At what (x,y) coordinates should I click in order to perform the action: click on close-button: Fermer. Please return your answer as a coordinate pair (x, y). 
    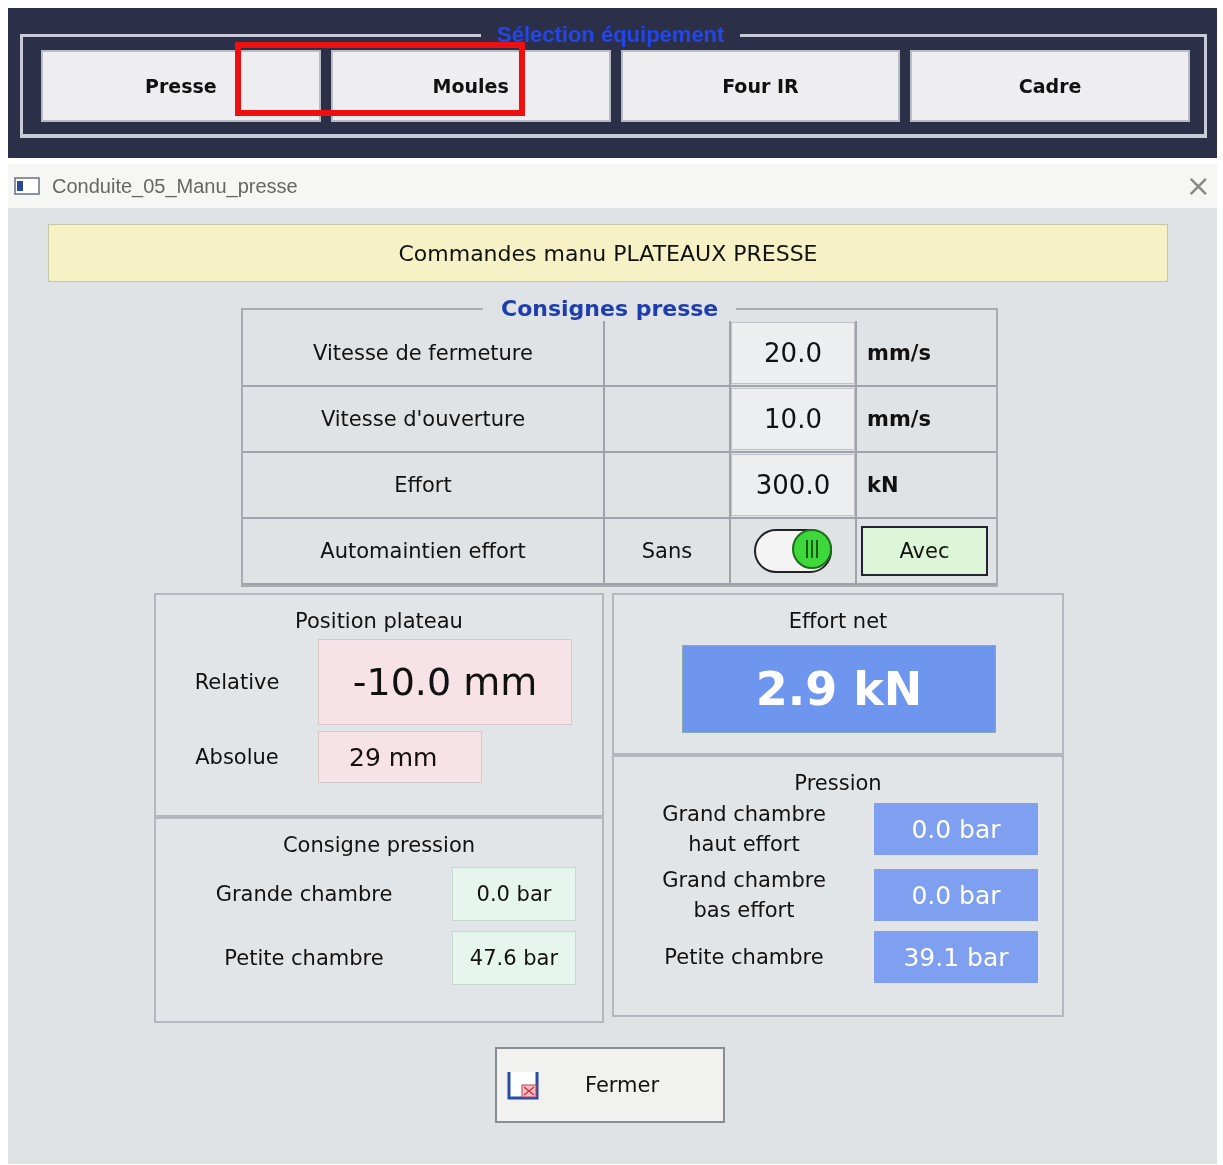
    Looking at the image, I should click on (610, 1085).